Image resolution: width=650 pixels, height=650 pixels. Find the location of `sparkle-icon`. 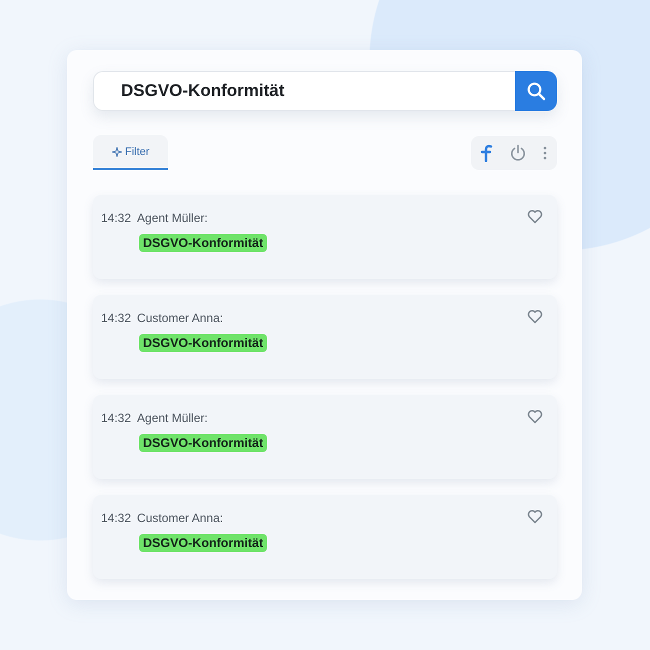

sparkle-icon is located at coordinates (117, 151).